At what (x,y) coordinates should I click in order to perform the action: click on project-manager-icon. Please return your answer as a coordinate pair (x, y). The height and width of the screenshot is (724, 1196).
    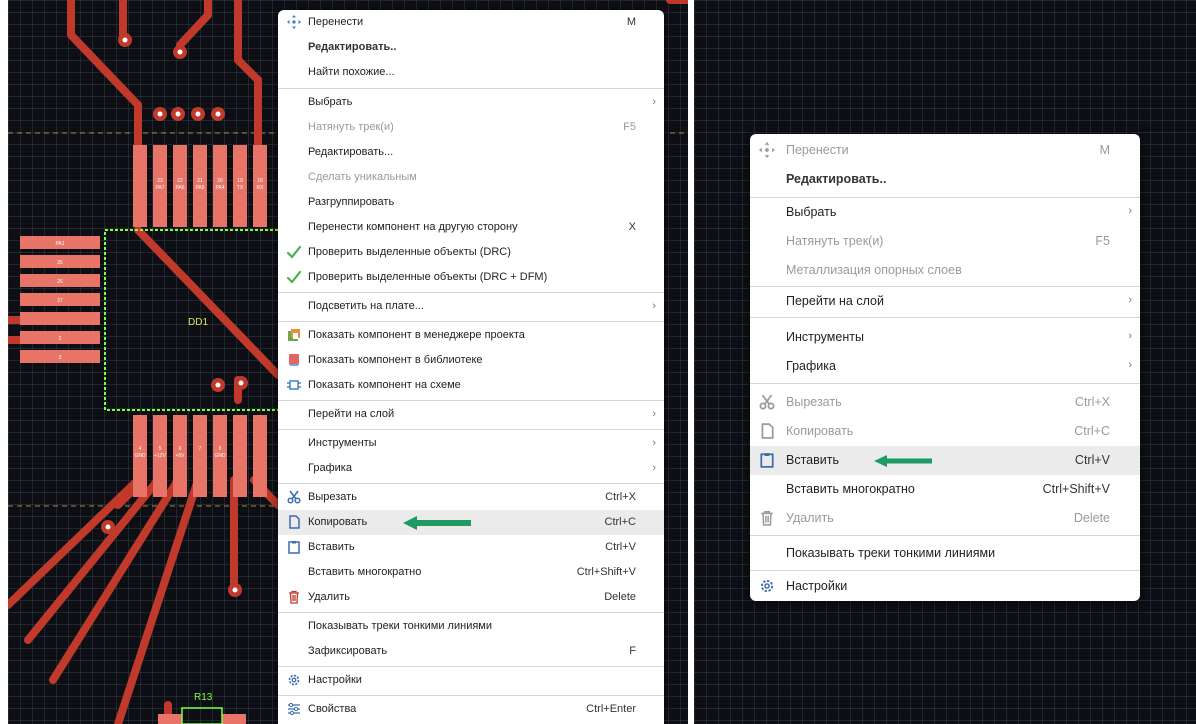
    Looking at the image, I should click on (294, 335).